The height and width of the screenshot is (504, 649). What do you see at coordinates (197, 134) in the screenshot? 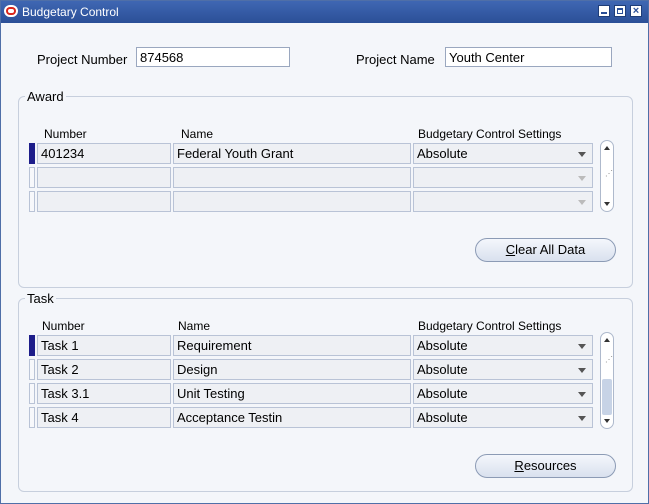
I see `award-col-name: Name` at bounding box center [197, 134].